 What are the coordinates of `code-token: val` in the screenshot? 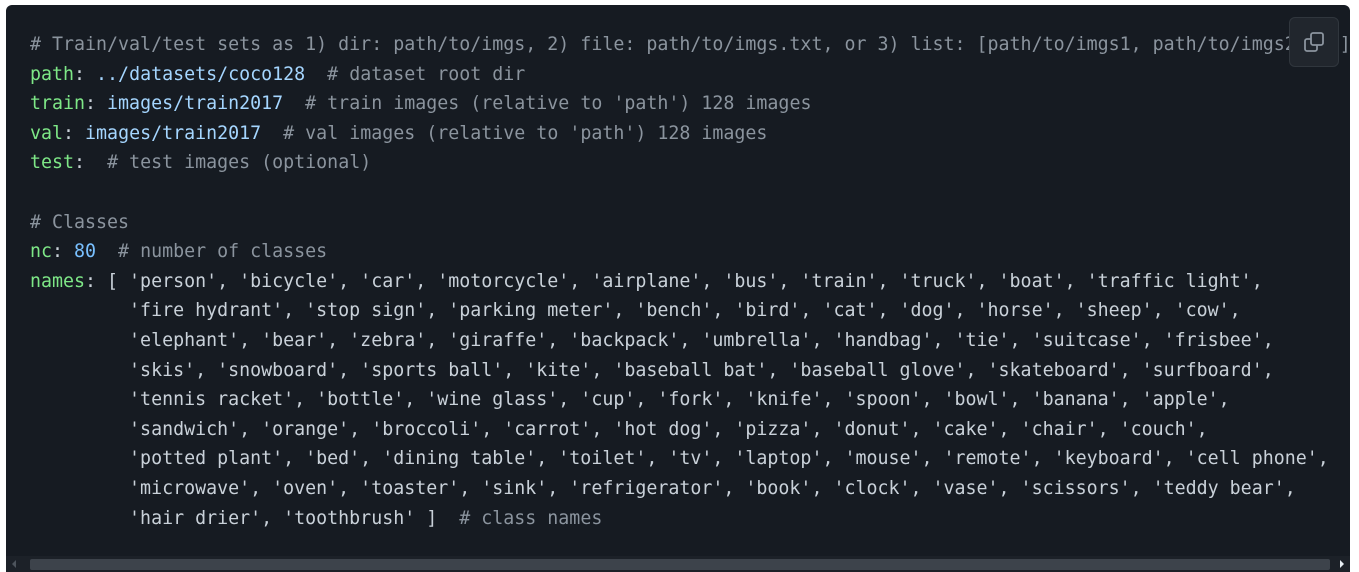 It's located at (47, 133).